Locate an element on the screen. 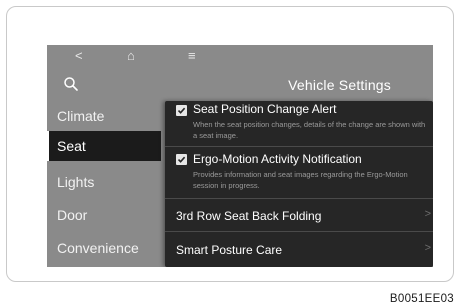 Image resolution: width=458 pixels, height=307 pixels. back-icon: < is located at coordinates (79, 56).